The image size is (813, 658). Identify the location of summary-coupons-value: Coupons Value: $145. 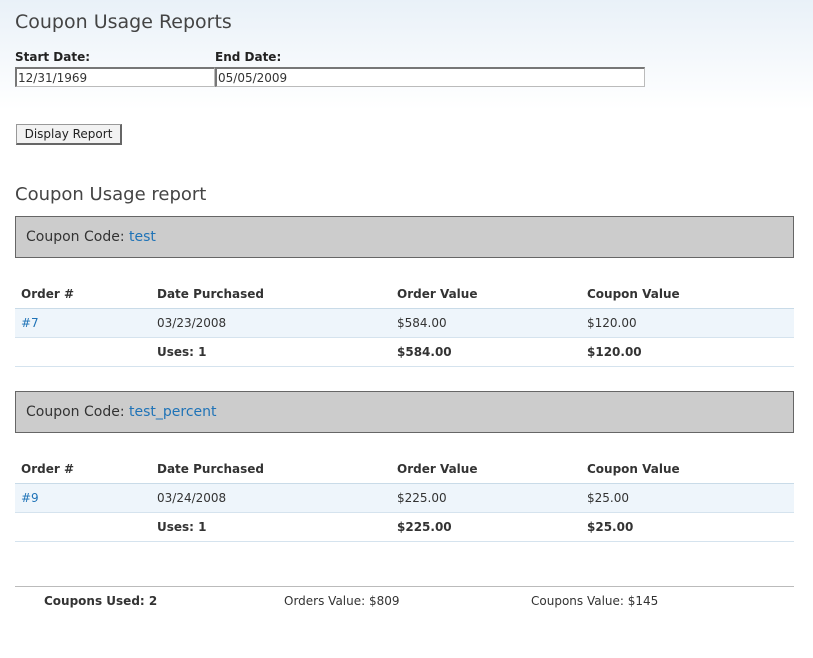
(595, 601).